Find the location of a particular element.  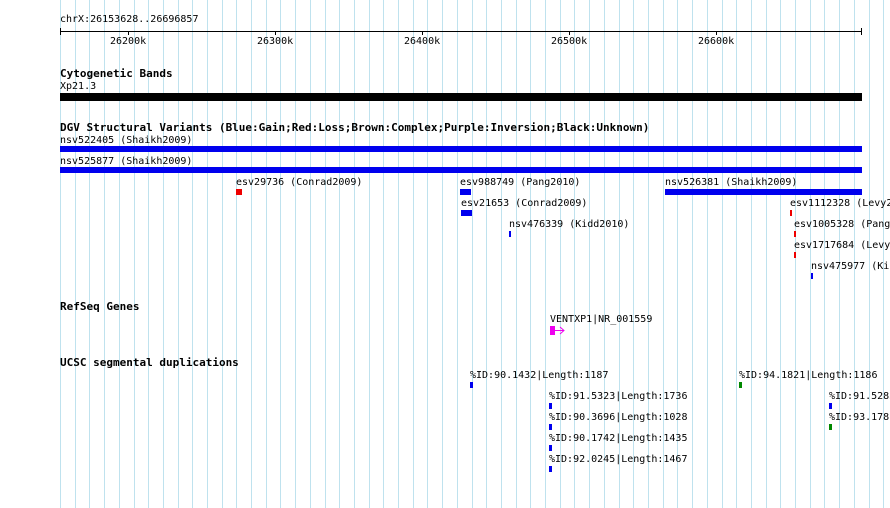

dgv-feature-label: nsv522405 (Shaikh2009) is located at coordinates (126, 140).